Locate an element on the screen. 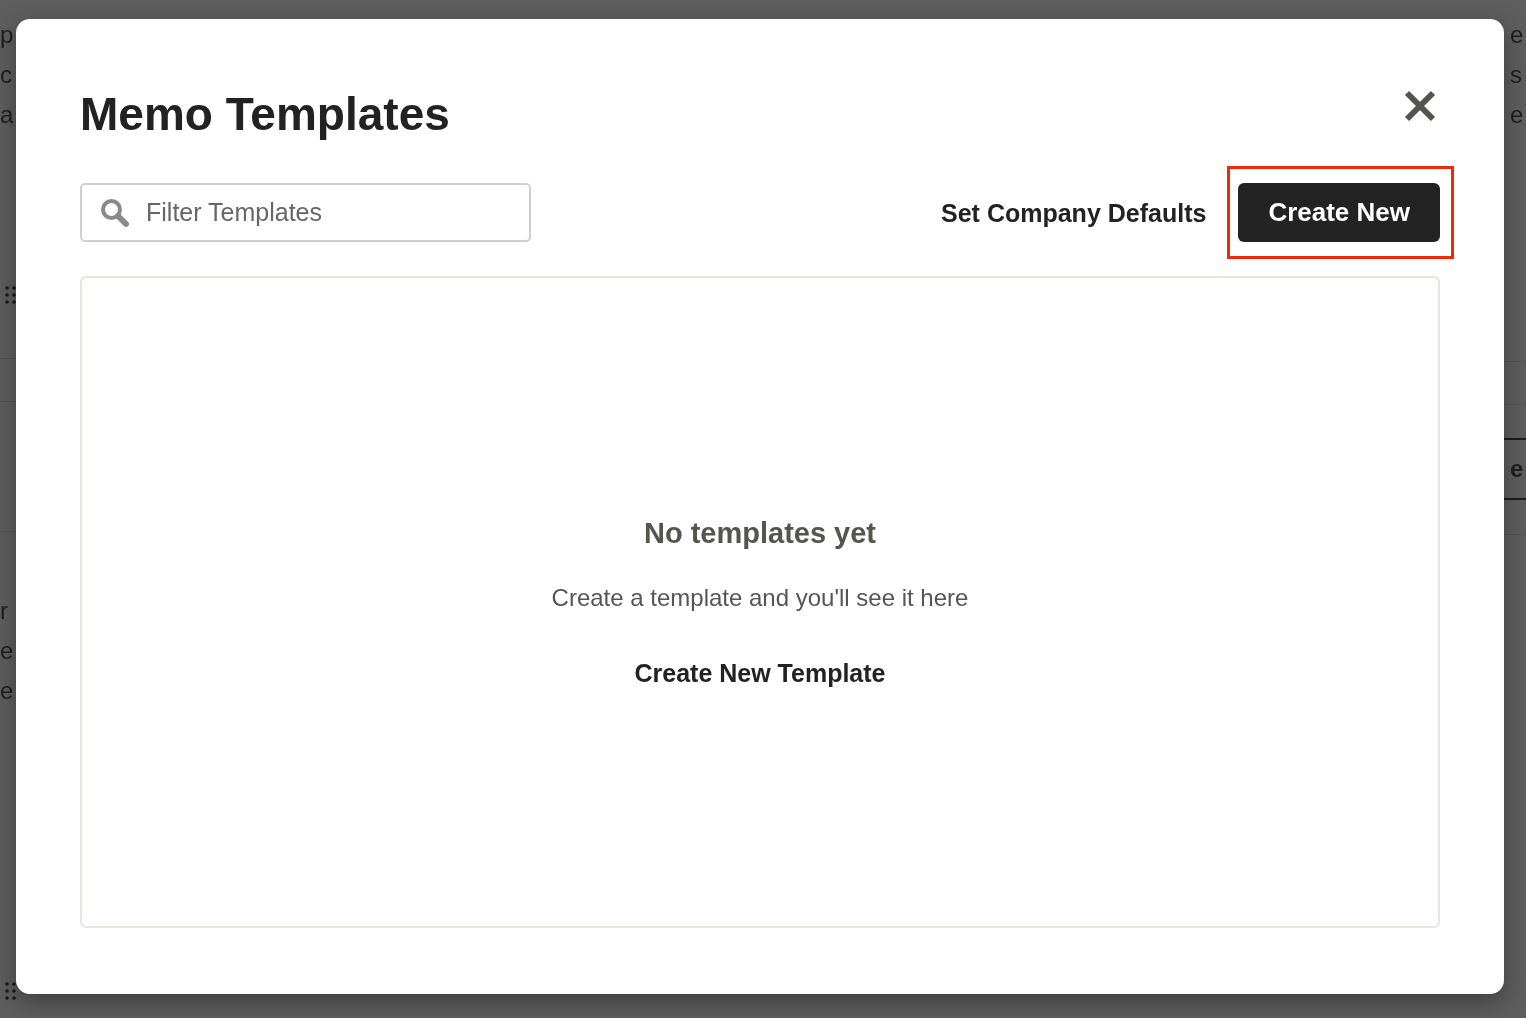 The width and height of the screenshot is (1526, 1018). empty-state-heading: No templates yet is located at coordinates (760, 533).